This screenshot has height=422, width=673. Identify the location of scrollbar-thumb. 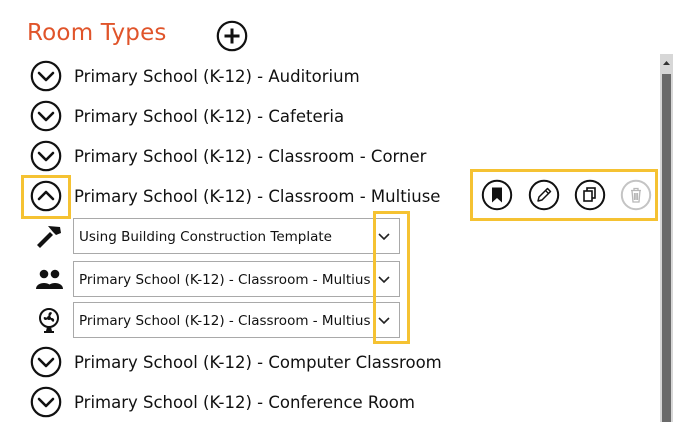
(666, 248).